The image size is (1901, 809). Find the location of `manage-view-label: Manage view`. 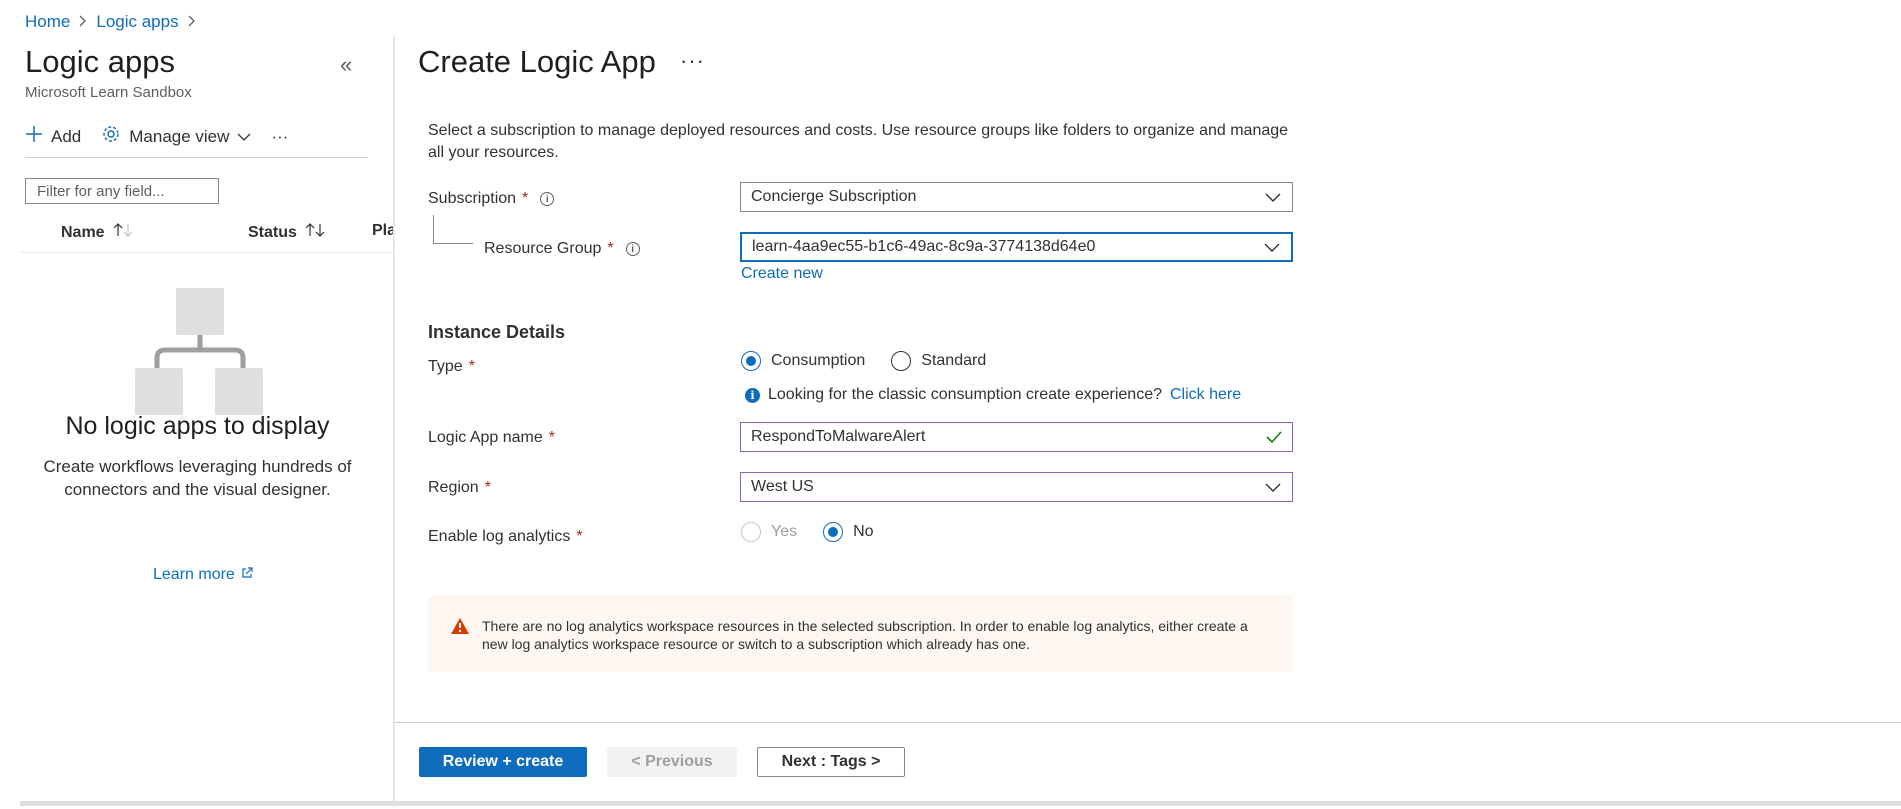

manage-view-label: Manage view is located at coordinates (179, 136).